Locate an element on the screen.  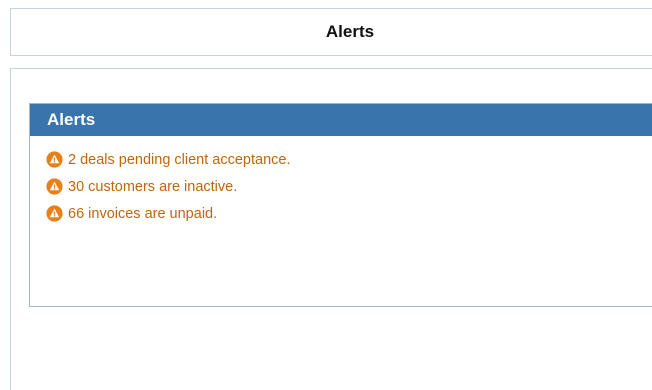
alert-item: 2 deals pending client acceptance. is located at coordinates (349, 159).